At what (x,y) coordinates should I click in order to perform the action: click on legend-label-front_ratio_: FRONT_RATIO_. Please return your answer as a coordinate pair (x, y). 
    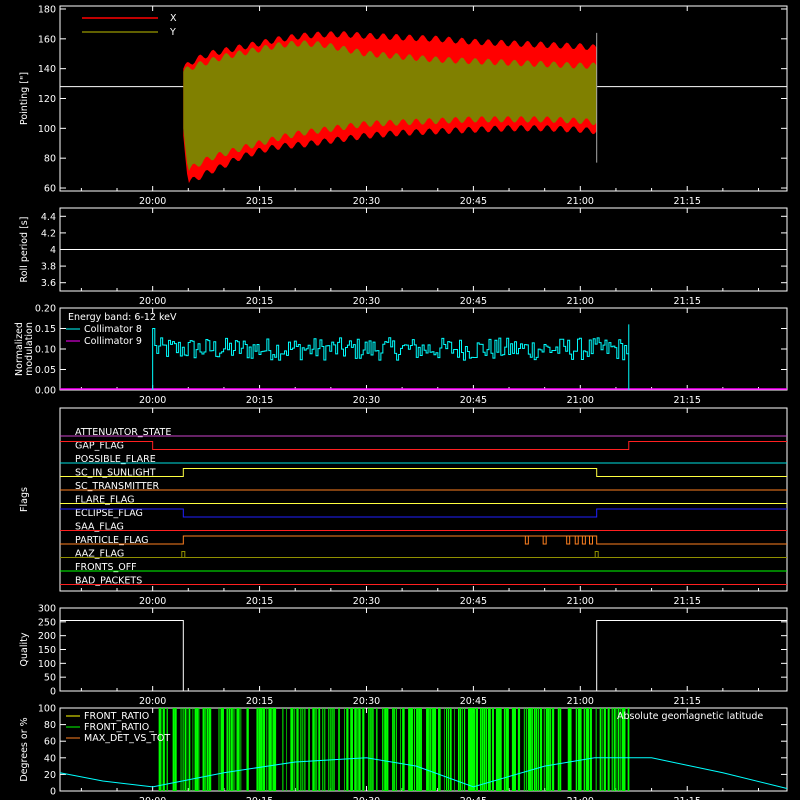
    Looking at the image, I should click on (119, 727).